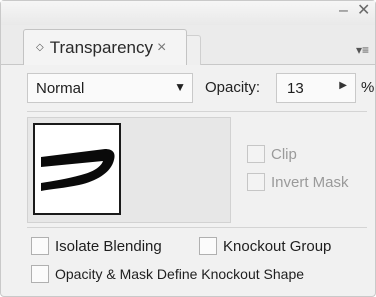 The width and height of the screenshot is (376, 297). Describe the element at coordinates (110, 88) in the screenshot. I see `blend-mode-dropdown: Normal ▼` at that location.